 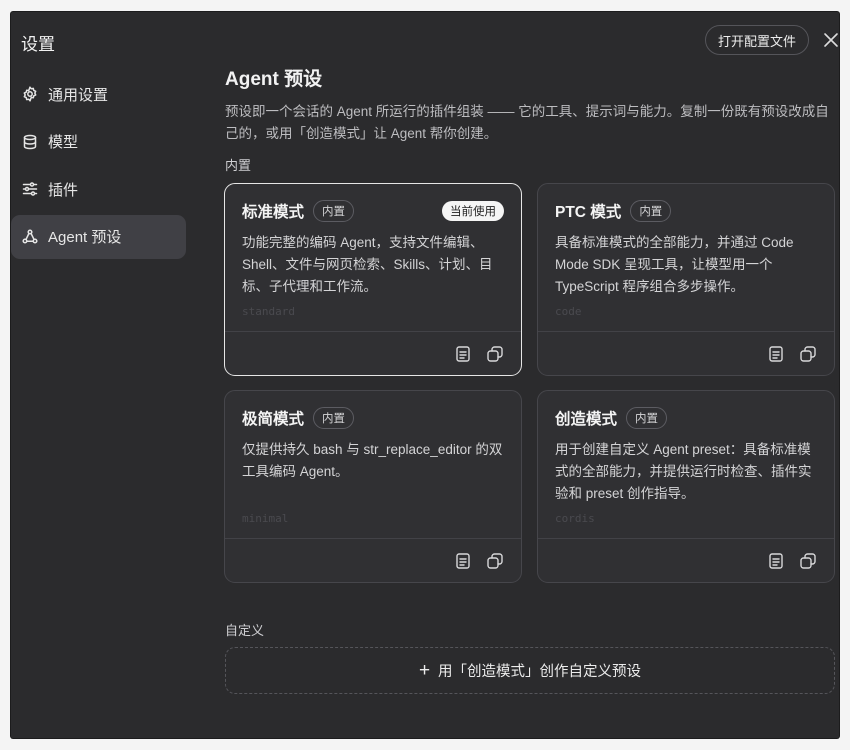 What do you see at coordinates (575, 518) in the screenshot?
I see `card-preset-id: cordis` at bounding box center [575, 518].